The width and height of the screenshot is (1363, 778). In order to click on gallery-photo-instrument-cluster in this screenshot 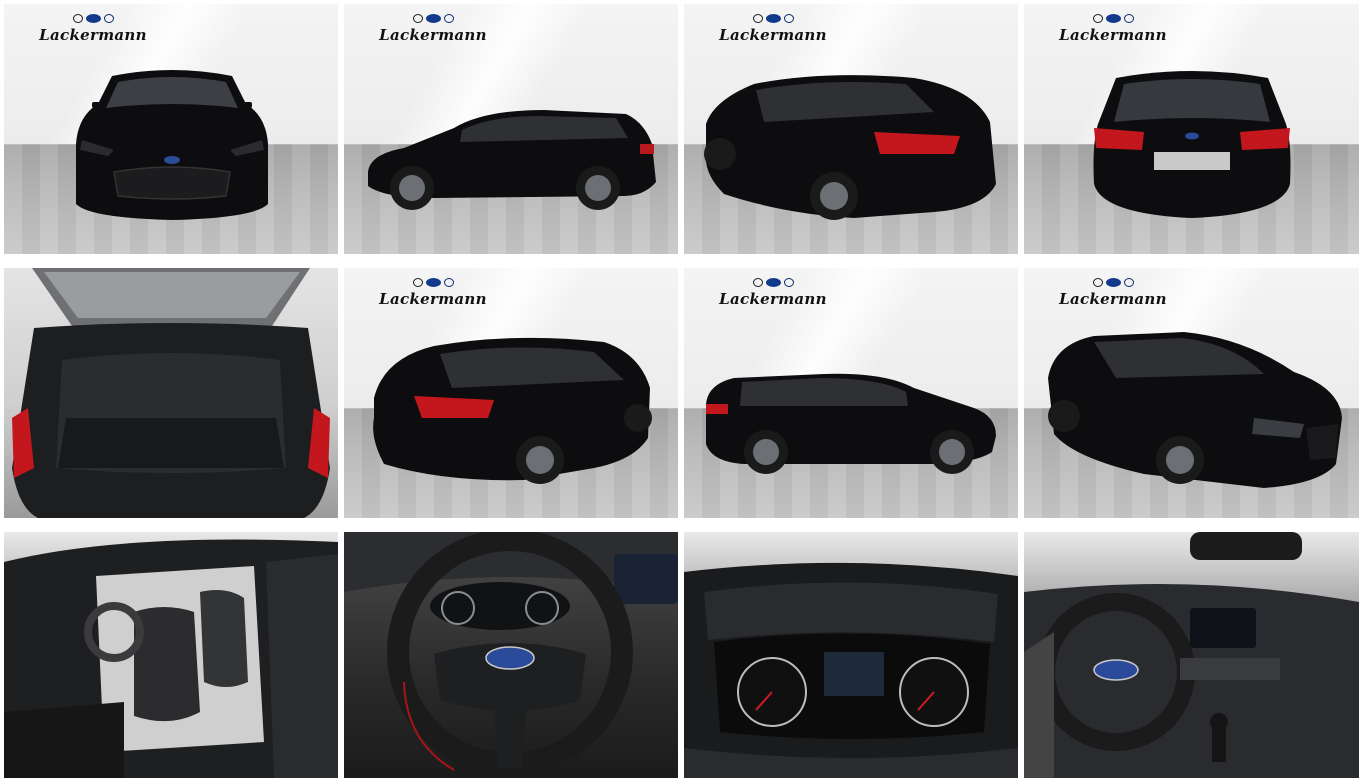, I will do `click(851, 655)`.